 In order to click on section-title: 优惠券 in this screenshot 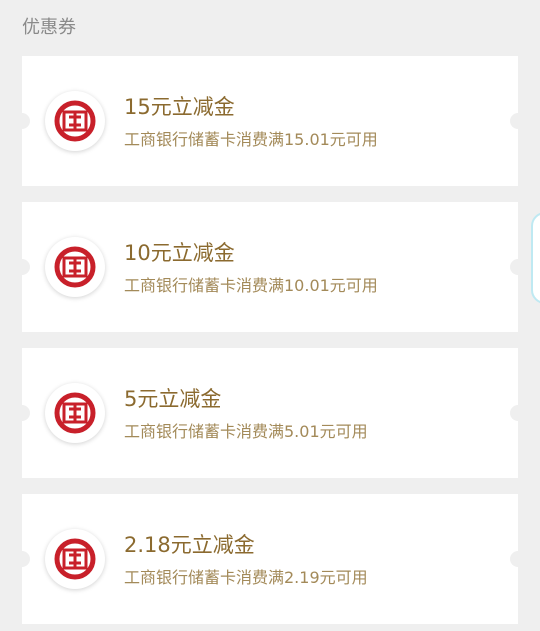, I will do `click(49, 27)`.